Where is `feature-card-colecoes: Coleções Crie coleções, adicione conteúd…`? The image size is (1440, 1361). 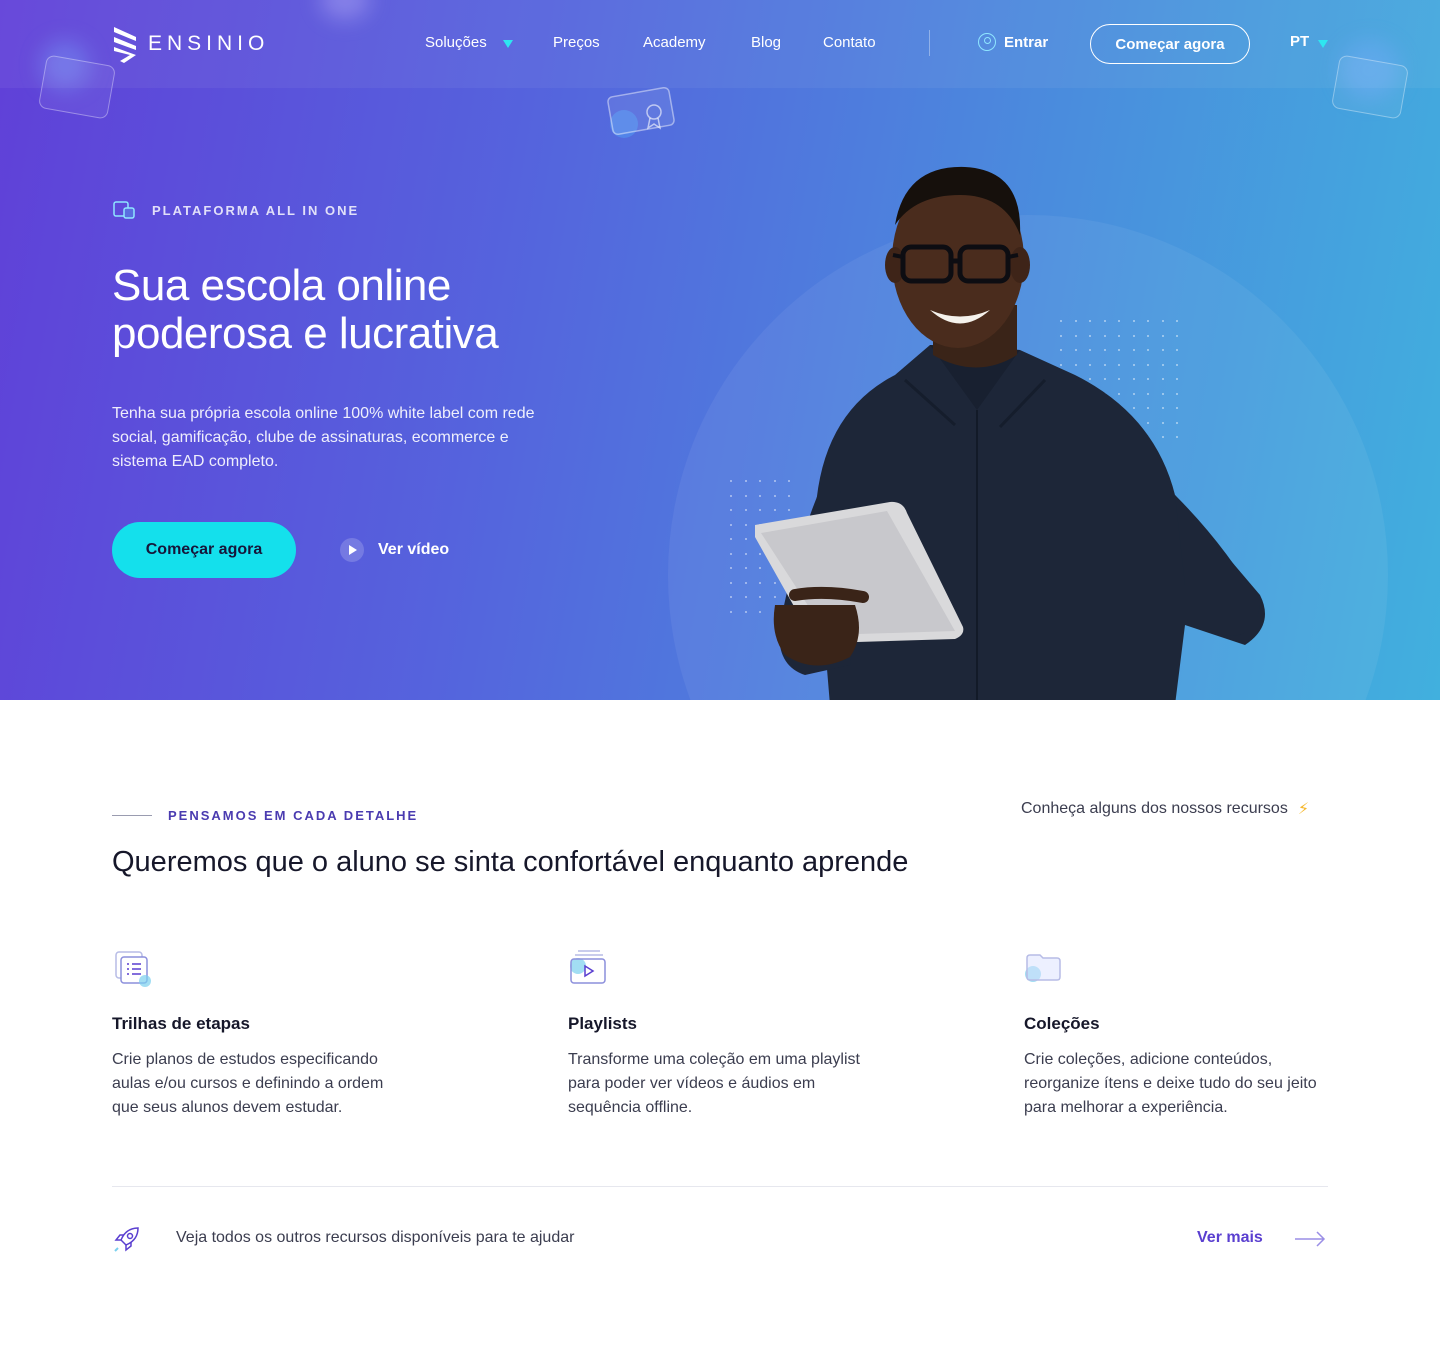 feature-card-colecoes: Coleções Crie coleções, adicione conteúd… is located at coordinates (1184, 1032).